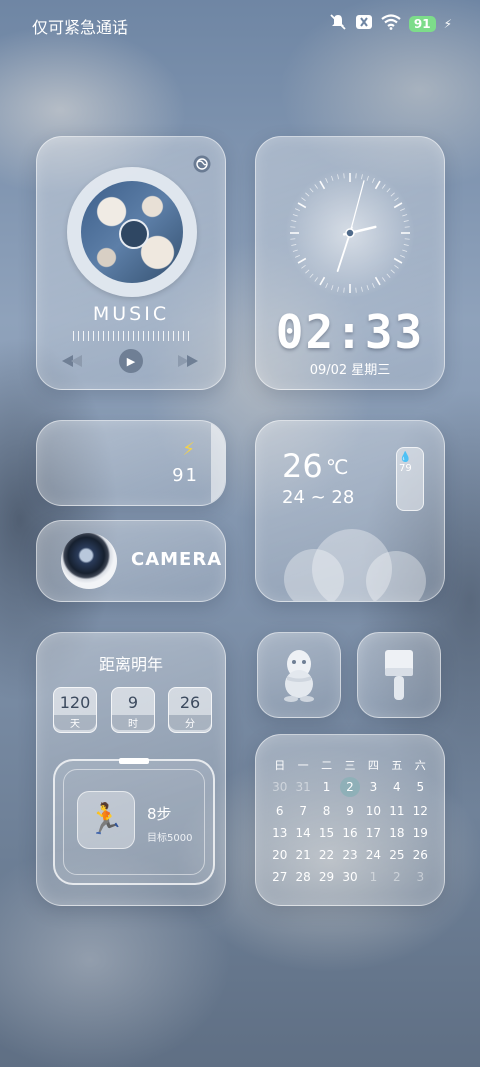 This screenshot has height=1067, width=480. I want to click on calendar-day: 17, so click(373, 833).